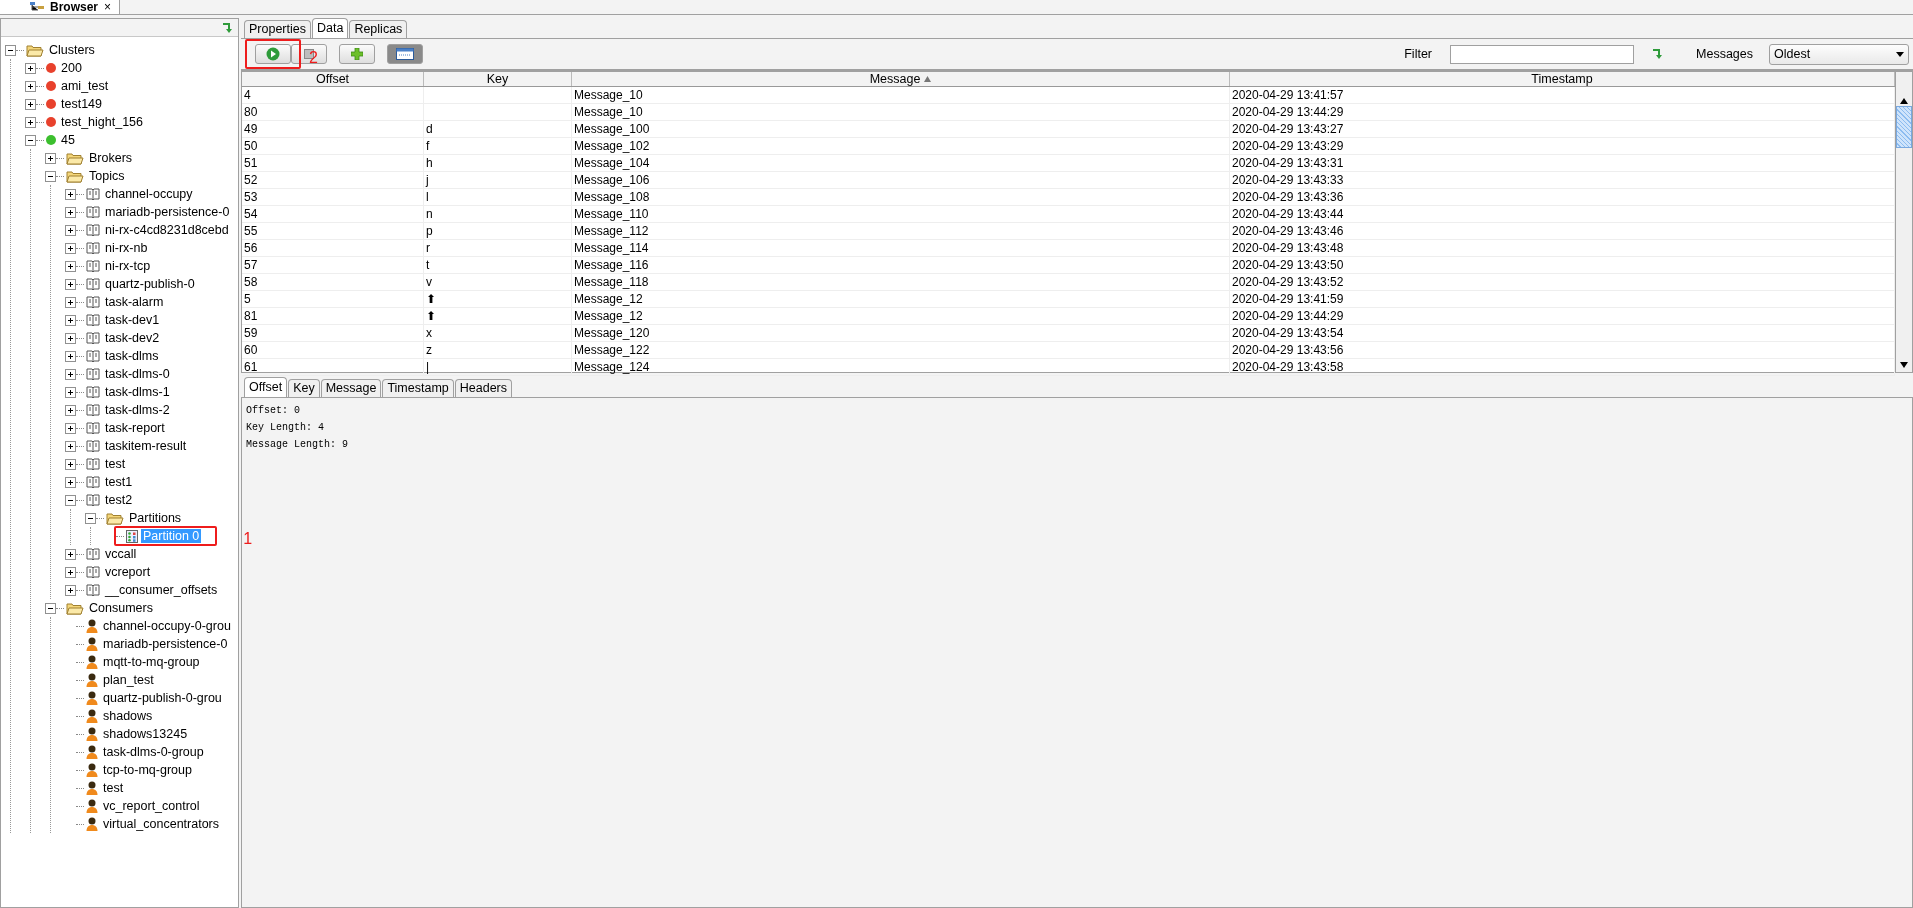 The height and width of the screenshot is (908, 1913). I want to click on tree-item: test2, so click(151, 500).